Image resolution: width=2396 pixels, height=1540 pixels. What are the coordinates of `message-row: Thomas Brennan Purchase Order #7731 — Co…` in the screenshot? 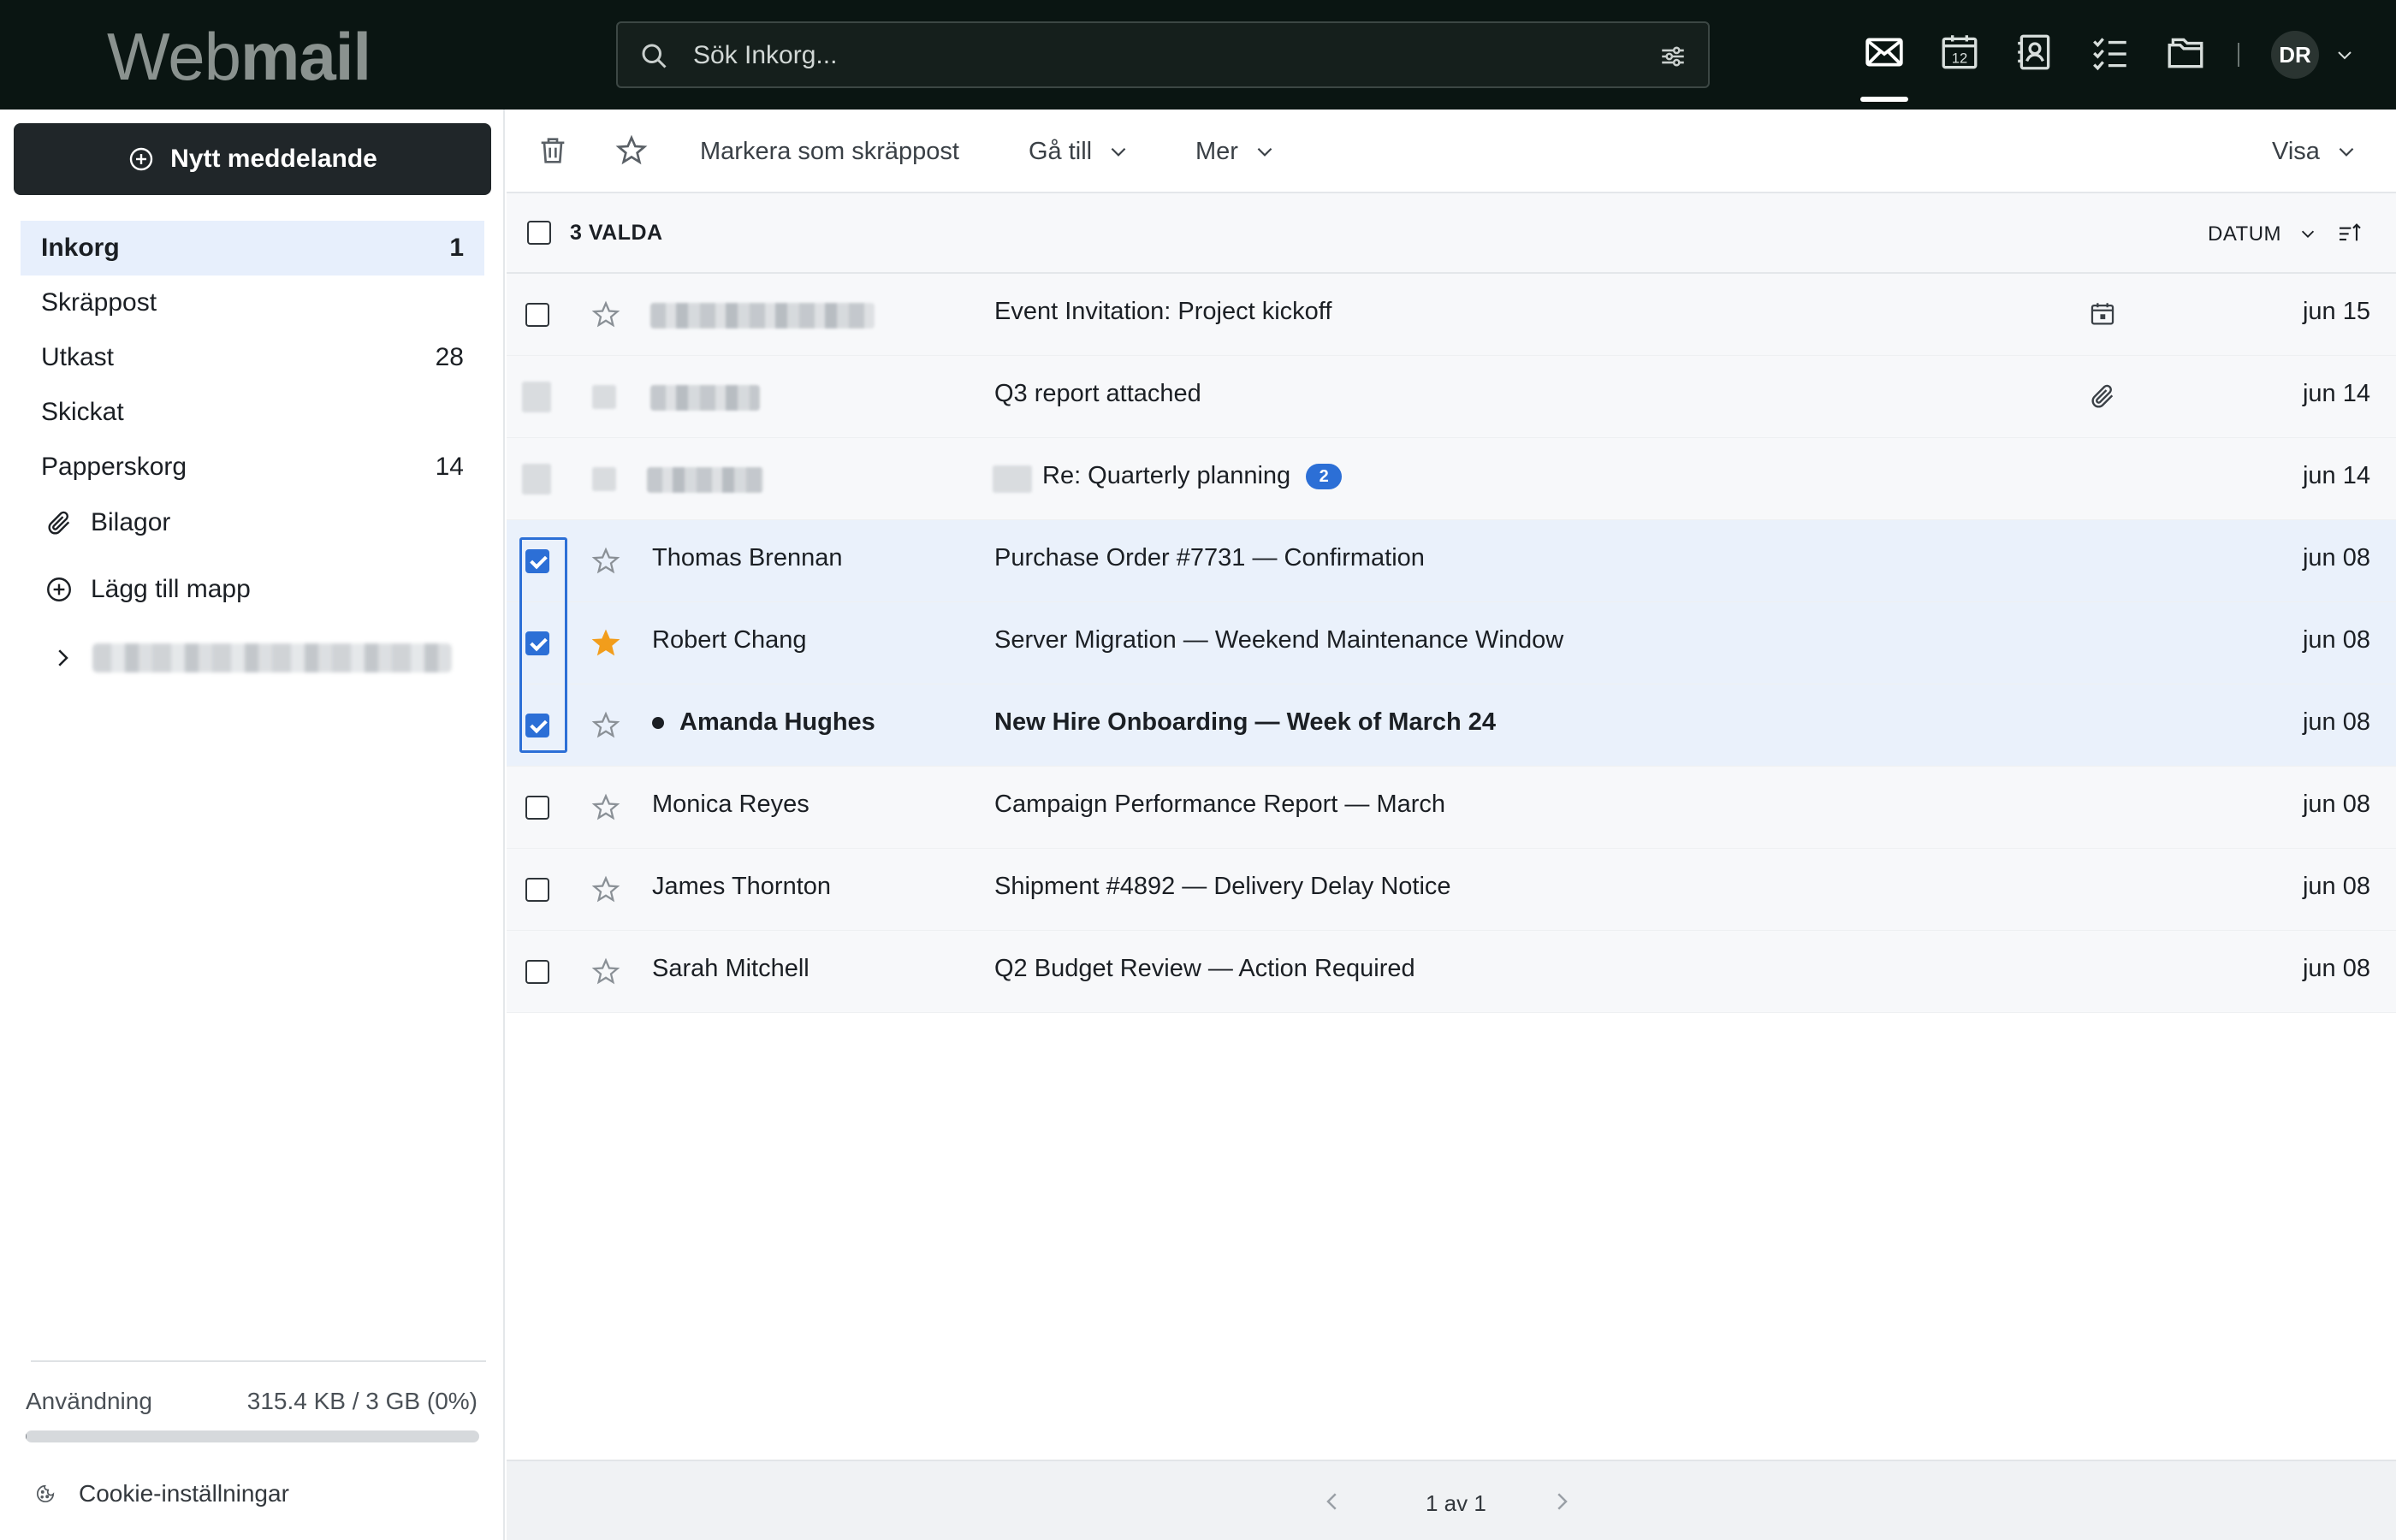 It's located at (1452, 561).